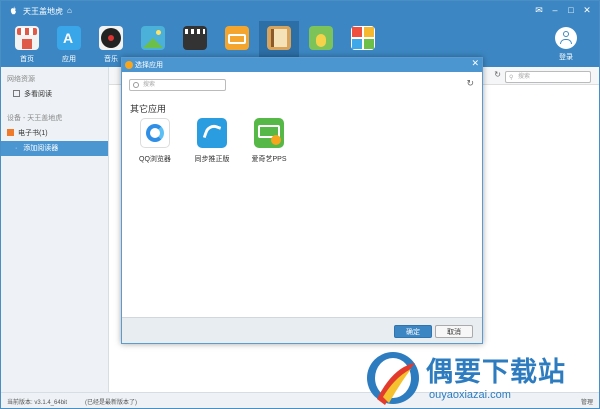  Describe the element at coordinates (33, 133) in the screenshot. I see `sidebar-item-label: 电子书(1)` at that location.